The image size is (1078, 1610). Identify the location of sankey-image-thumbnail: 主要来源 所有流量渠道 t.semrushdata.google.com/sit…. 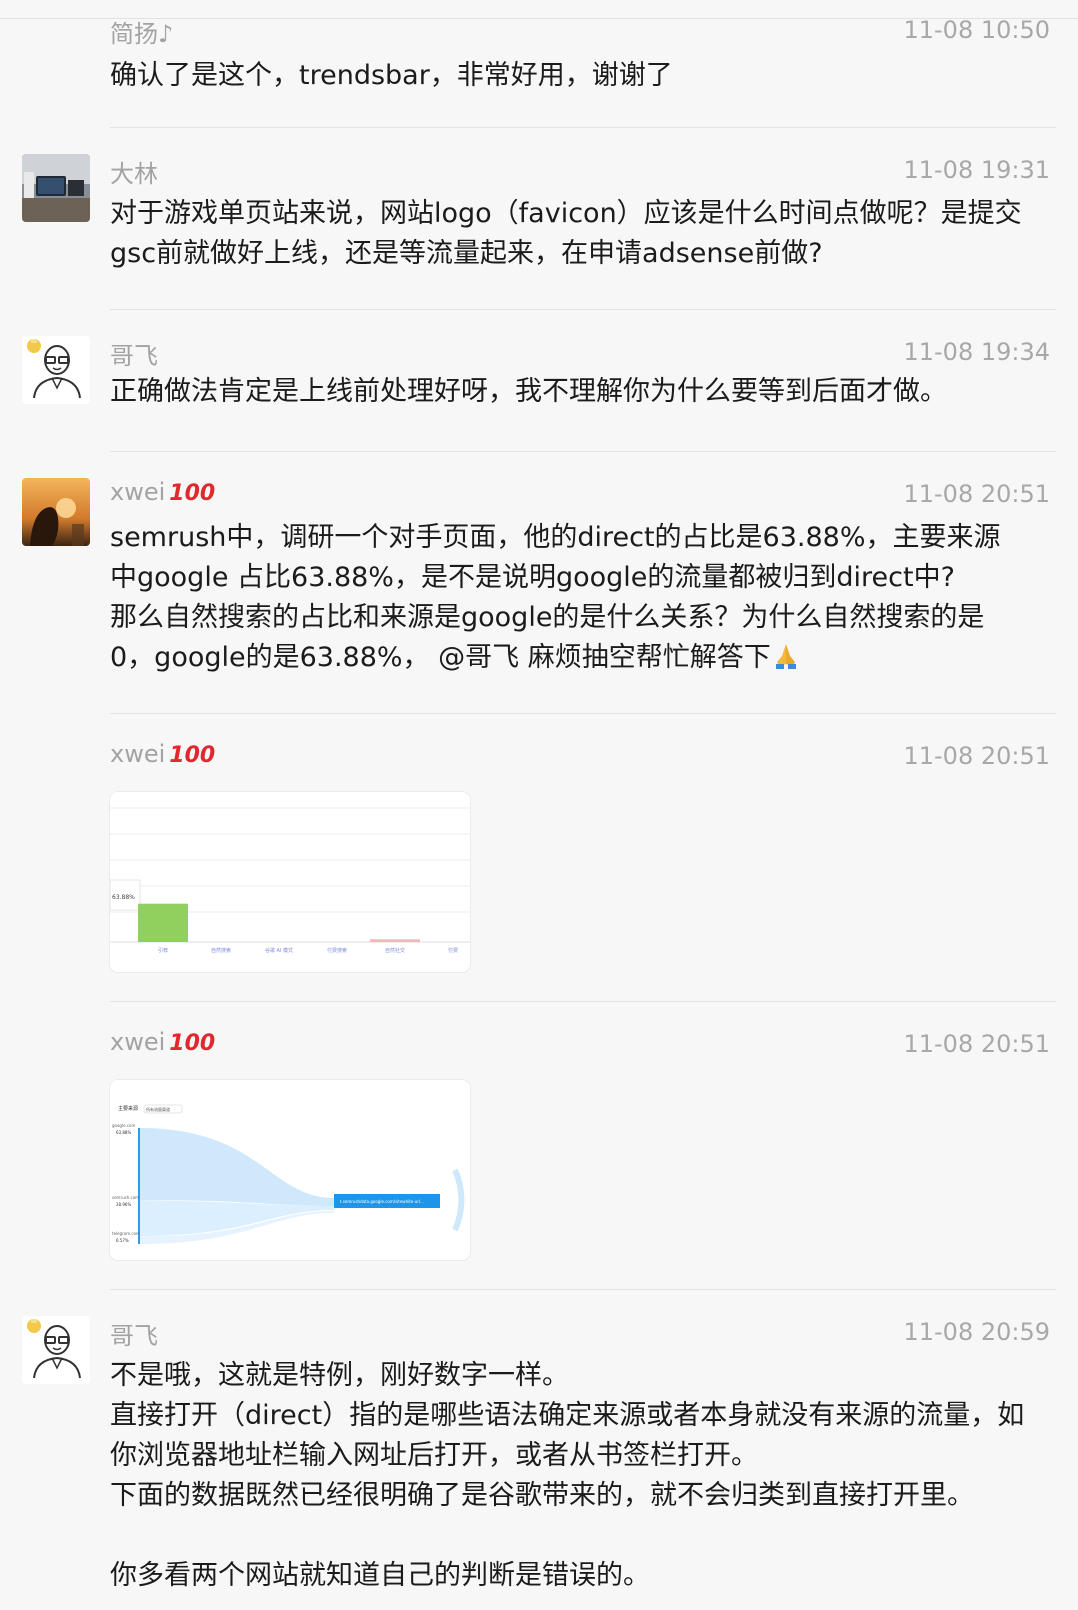
(290, 1170).